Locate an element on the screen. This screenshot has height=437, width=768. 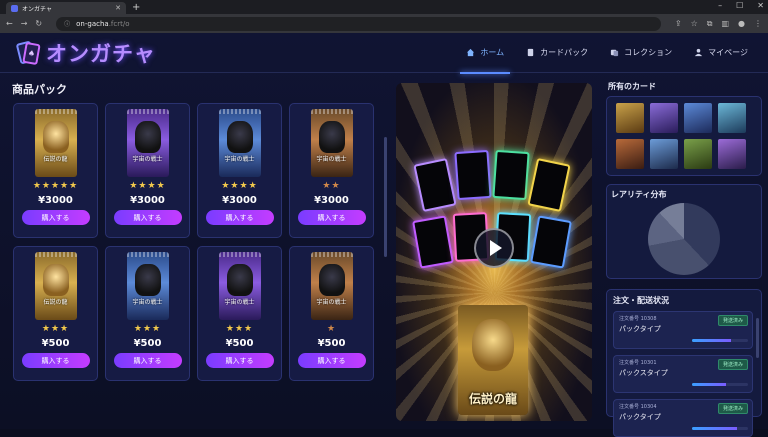
sidebar-toggle-icon: ▥ is located at coordinates (725, 24).